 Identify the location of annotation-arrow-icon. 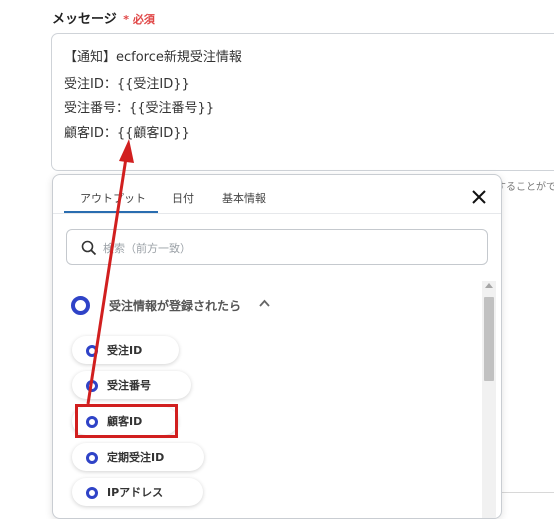
(110, 272).